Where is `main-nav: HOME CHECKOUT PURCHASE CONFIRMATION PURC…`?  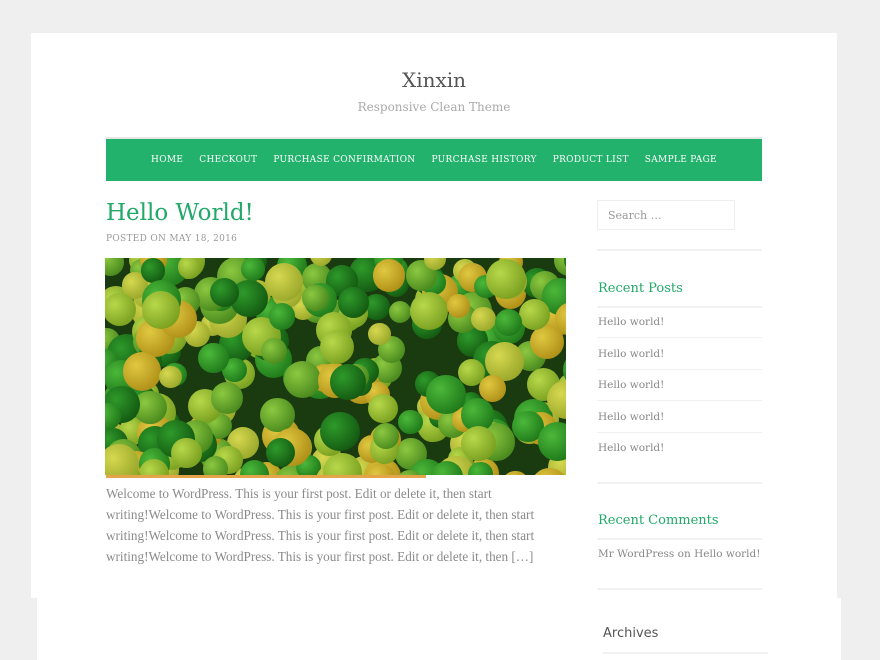 main-nav: HOME CHECKOUT PURCHASE CONFIRMATION PURC… is located at coordinates (434, 159).